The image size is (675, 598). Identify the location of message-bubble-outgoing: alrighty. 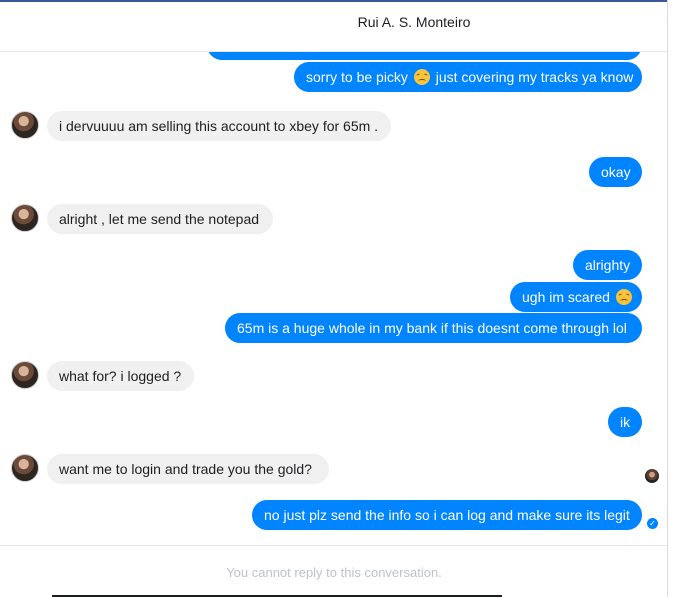
(607, 265).